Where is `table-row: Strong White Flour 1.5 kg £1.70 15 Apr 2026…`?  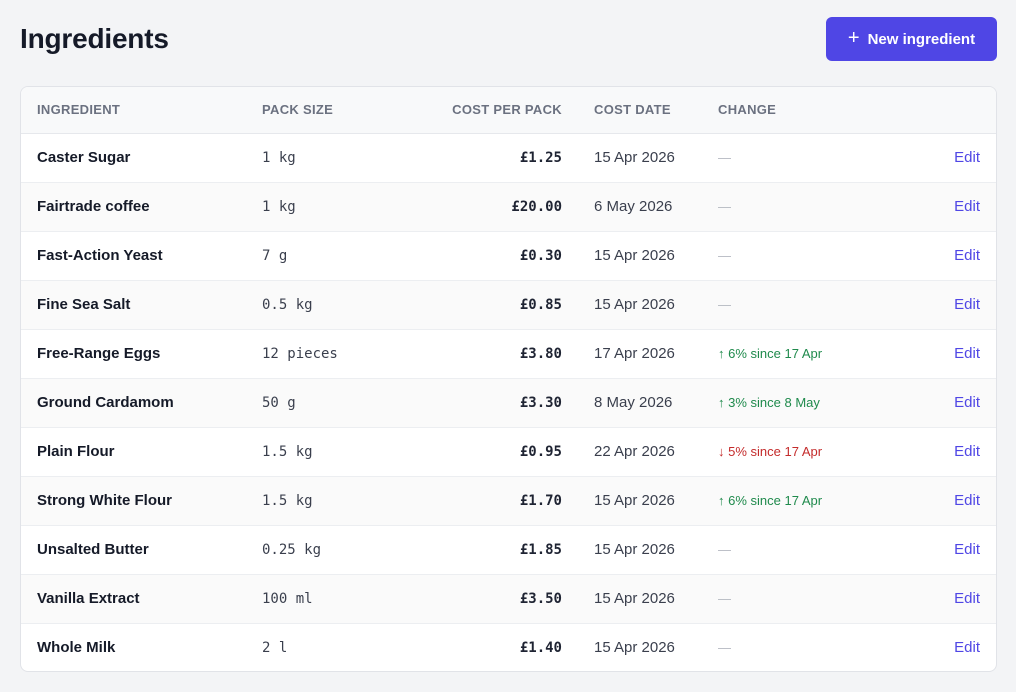
table-row: Strong White Flour 1.5 kg £1.70 15 Apr 2026… is located at coordinates (508, 500).